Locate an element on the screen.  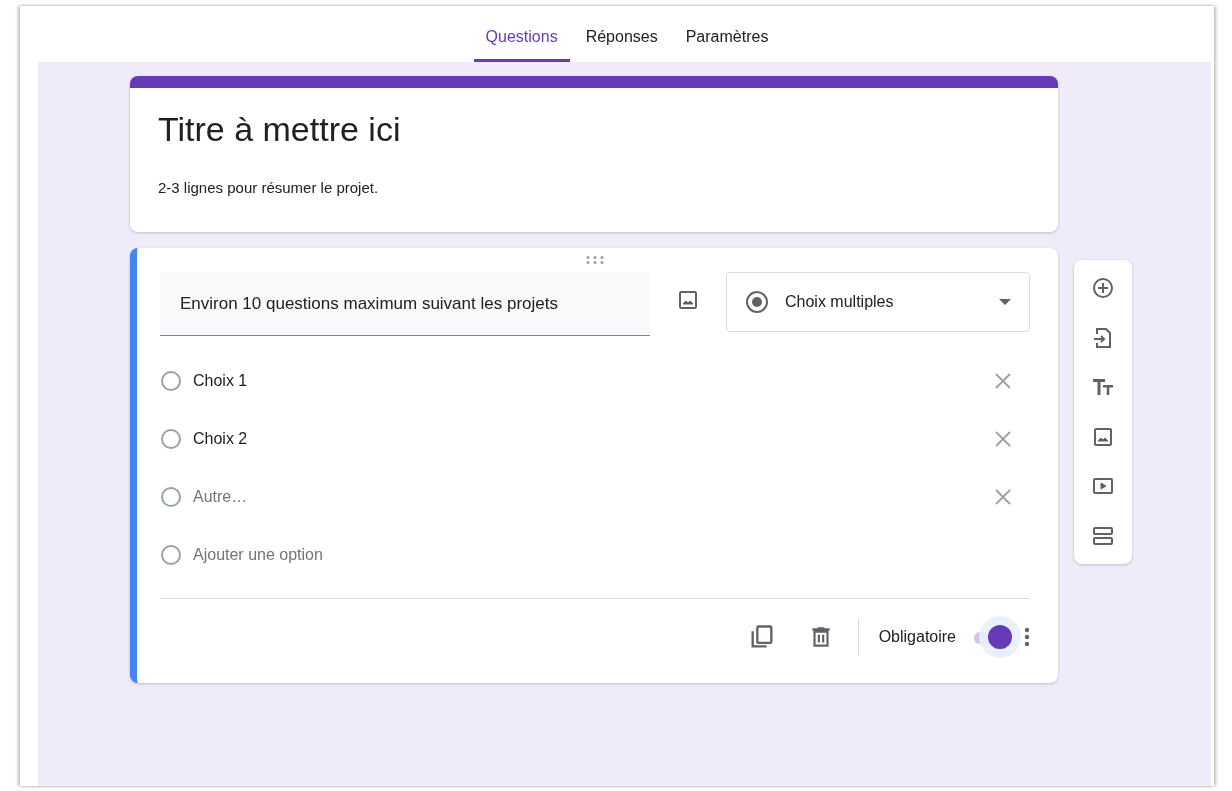
form-title: Titre à mettre ici is located at coordinates (594, 129).